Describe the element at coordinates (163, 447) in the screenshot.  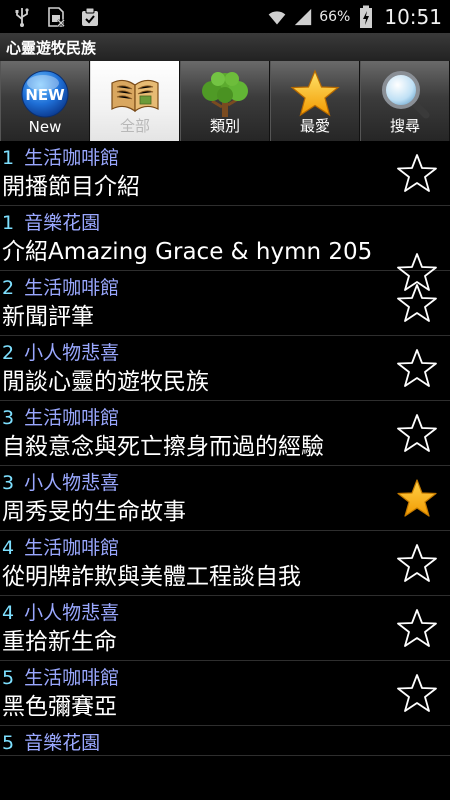
I see `episode-title: 自殺意念與死亡擦身而過的經驗` at that location.